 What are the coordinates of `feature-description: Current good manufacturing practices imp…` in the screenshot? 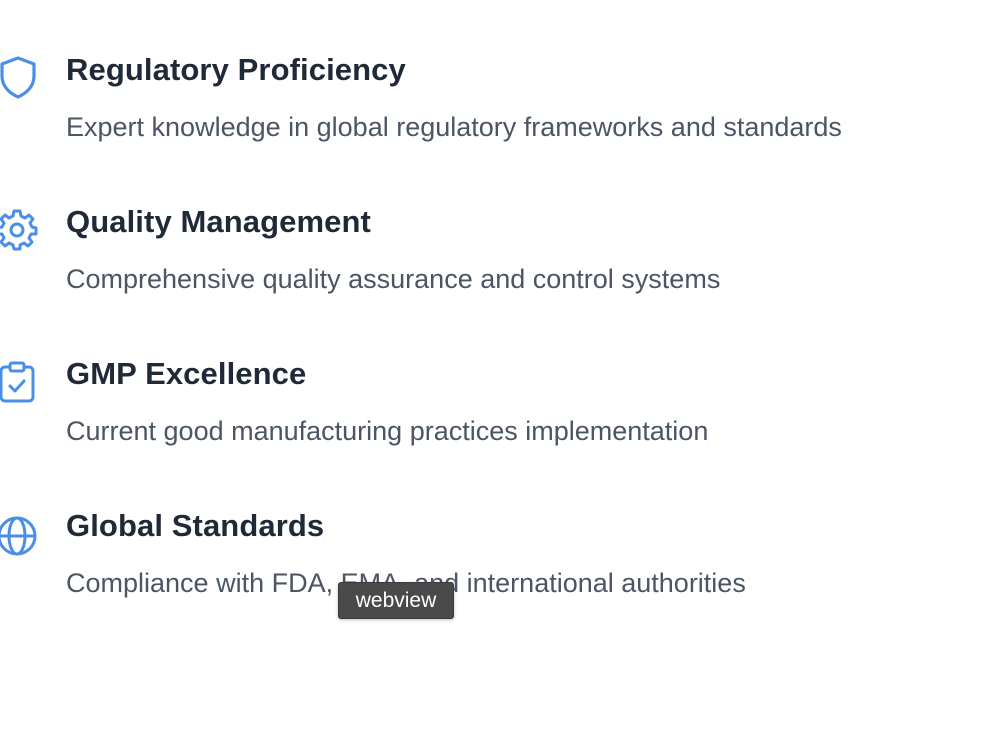 It's located at (387, 431).